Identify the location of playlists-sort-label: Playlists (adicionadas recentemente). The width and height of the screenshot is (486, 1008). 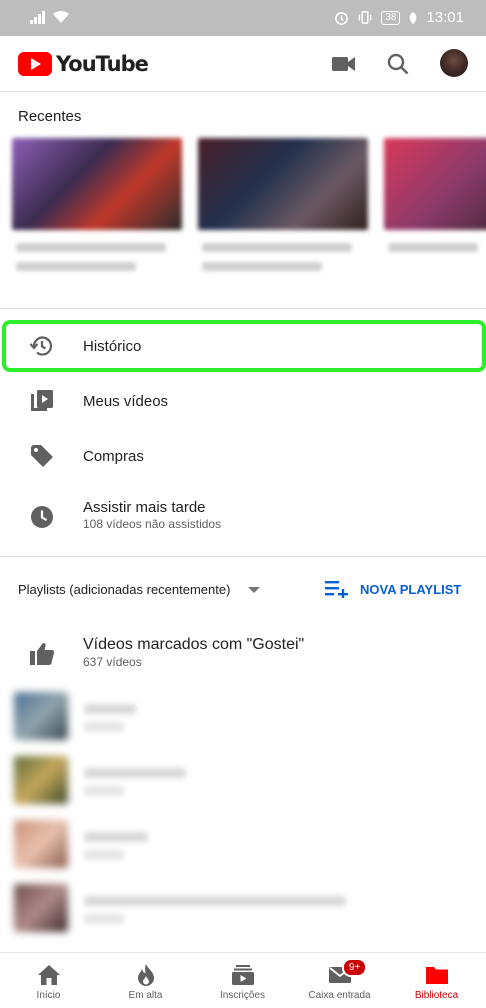
(124, 589).